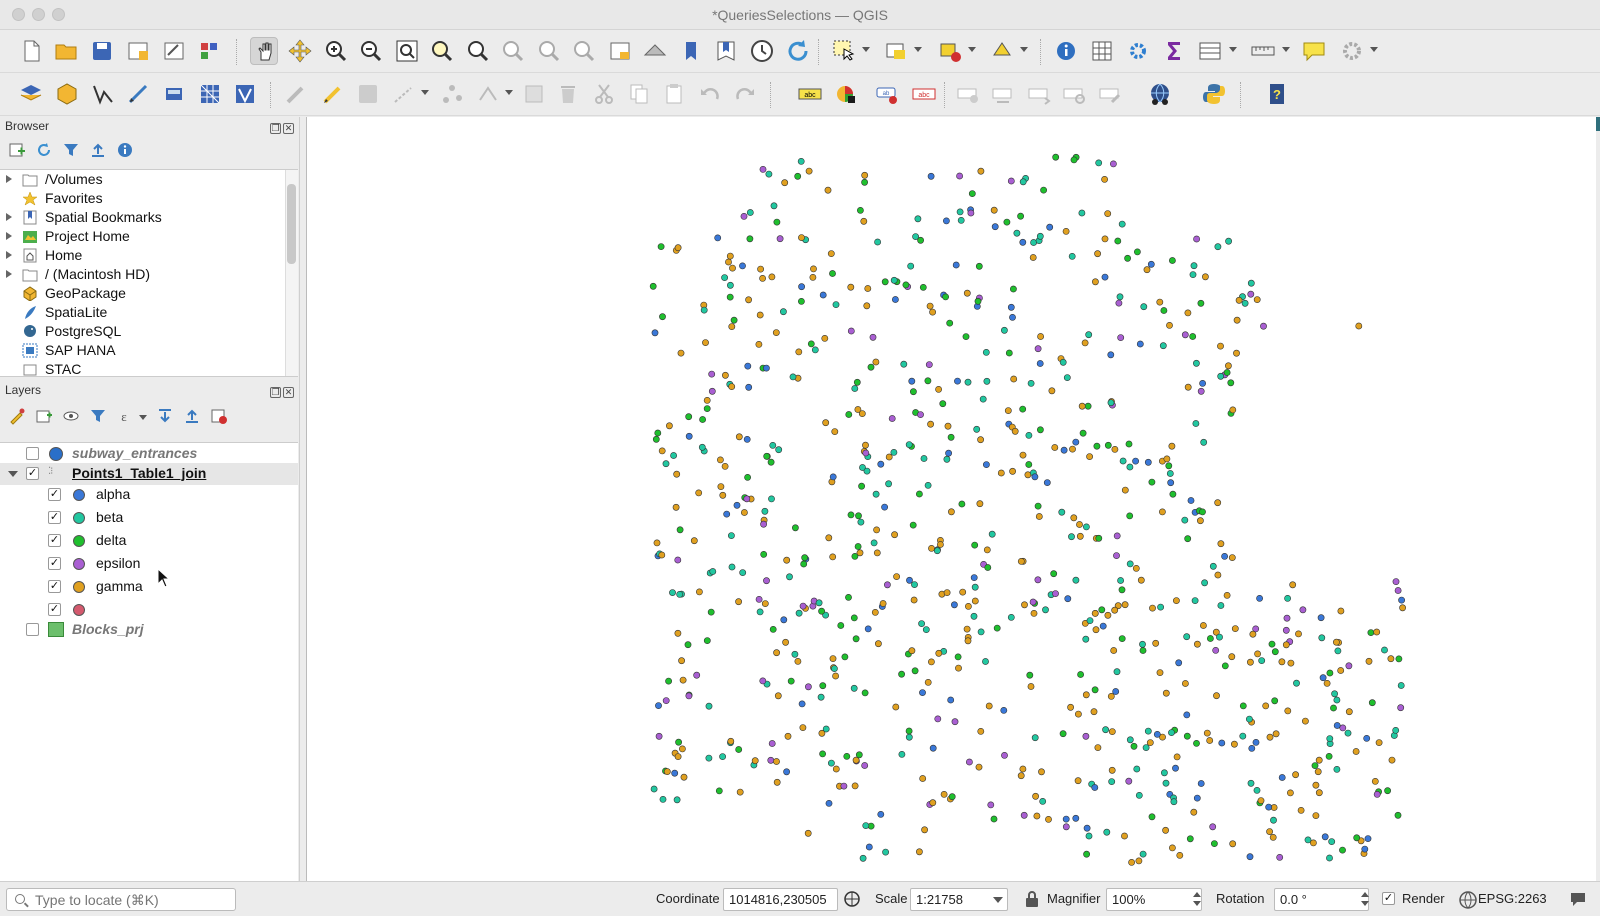 This screenshot has width=1600, height=916. I want to click on float-panel-icon: ❐, so click(275, 128).